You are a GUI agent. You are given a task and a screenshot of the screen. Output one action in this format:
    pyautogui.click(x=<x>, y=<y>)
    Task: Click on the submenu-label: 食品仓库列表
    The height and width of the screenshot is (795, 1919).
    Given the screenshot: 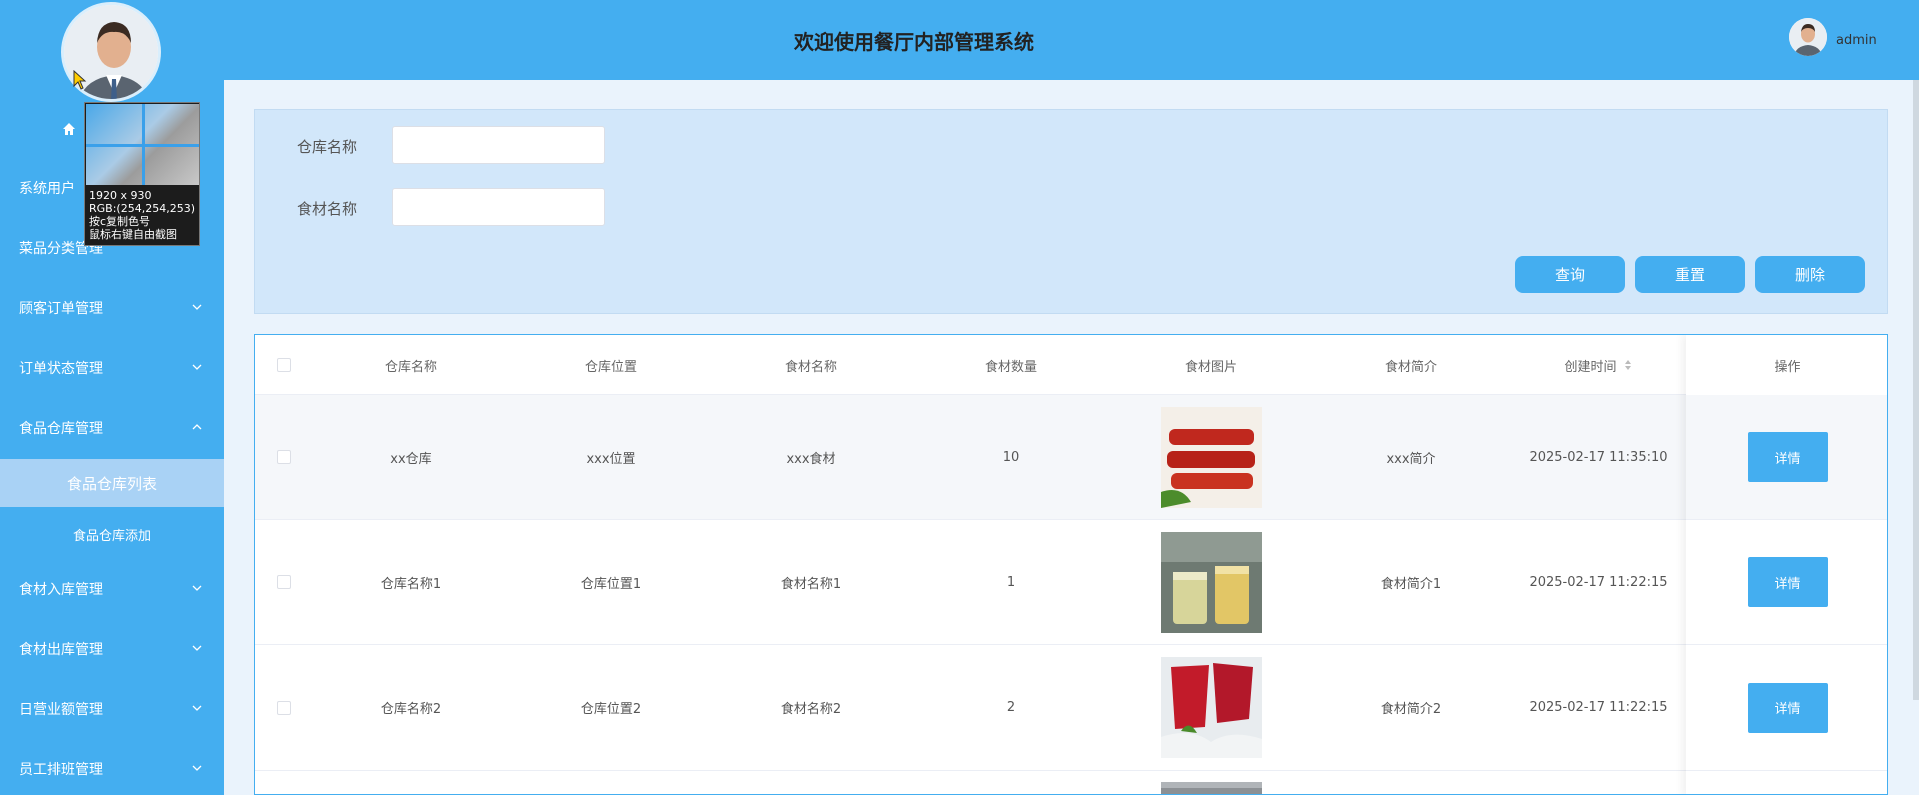 What is the action you would take?
    pyautogui.click(x=111, y=483)
    